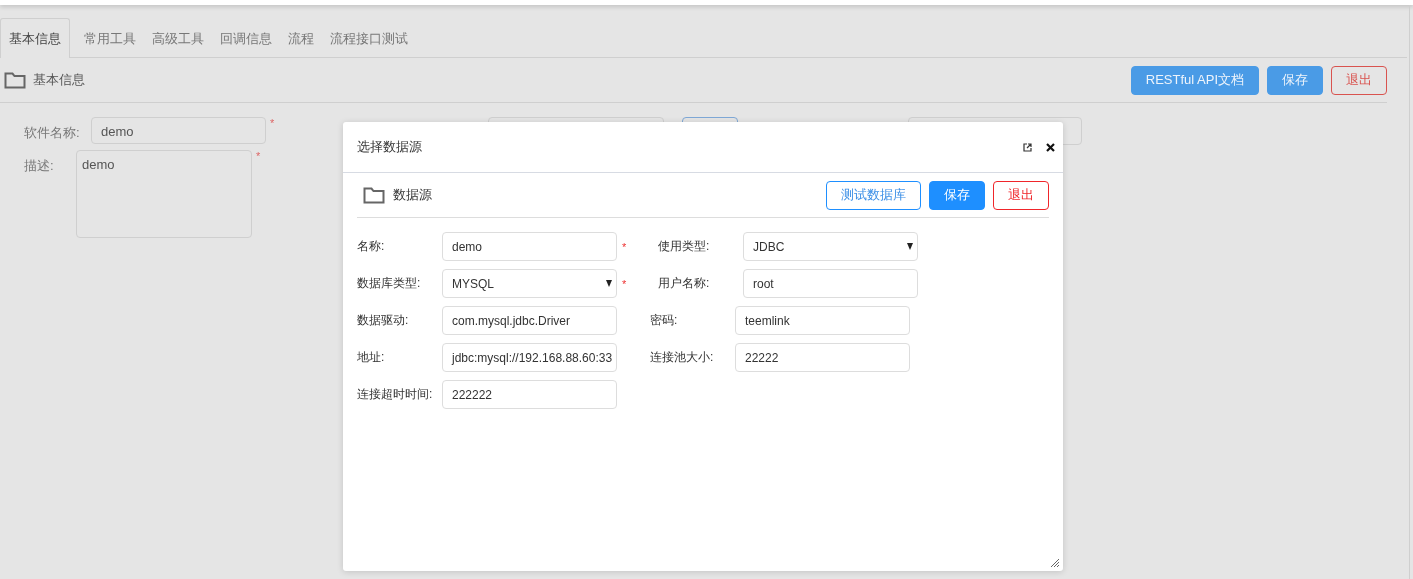 Image resolution: width=1413 pixels, height=579 pixels. What do you see at coordinates (1050, 147) in the screenshot?
I see `close-icon` at bounding box center [1050, 147].